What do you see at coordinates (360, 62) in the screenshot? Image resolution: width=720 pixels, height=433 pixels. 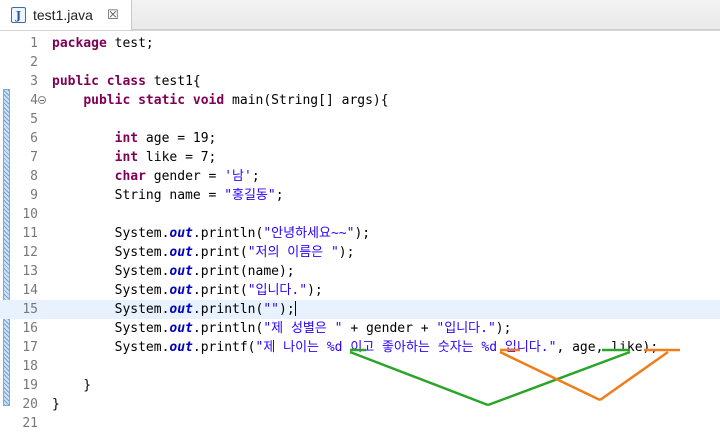 I see `code-line: 2` at bounding box center [360, 62].